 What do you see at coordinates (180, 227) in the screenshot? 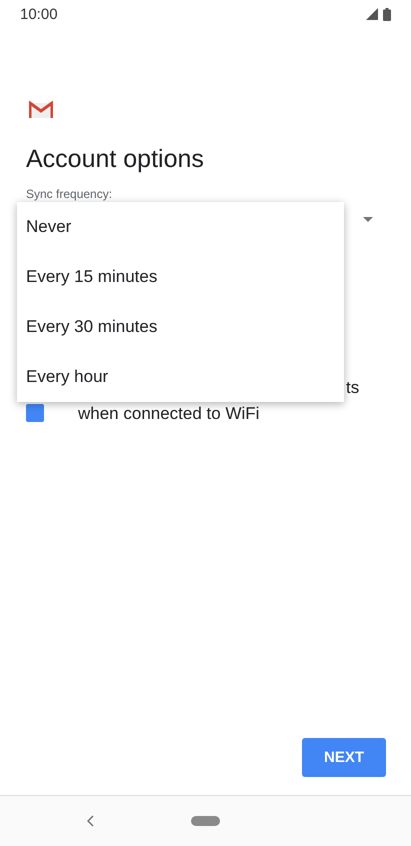
I see `menu-option: Never` at bounding box center [180, 227].